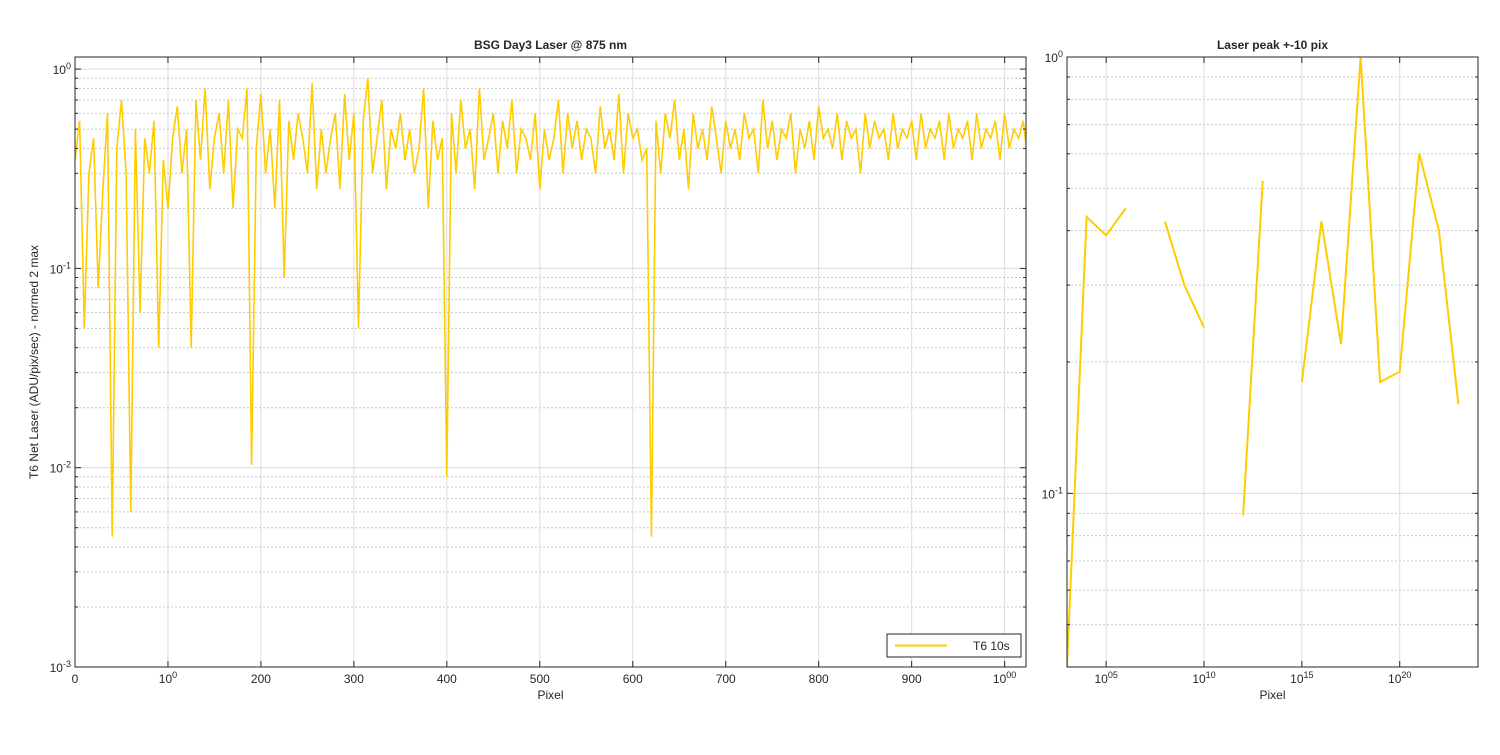 The width and height of the screenshot is (1500, 755). What do you see at coordinates (540, 679) in the screenshot?
I see `x-tick-label: 500` at bounding box center [540, 679].